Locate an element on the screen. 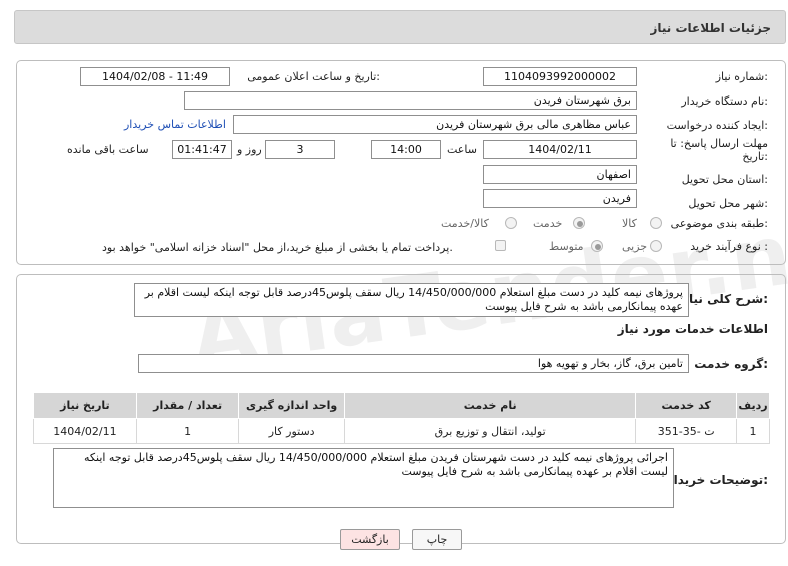 The image size is (788, 566). creator-label: ایجاد کننده درخواست: is located at coordinates (717, 125).